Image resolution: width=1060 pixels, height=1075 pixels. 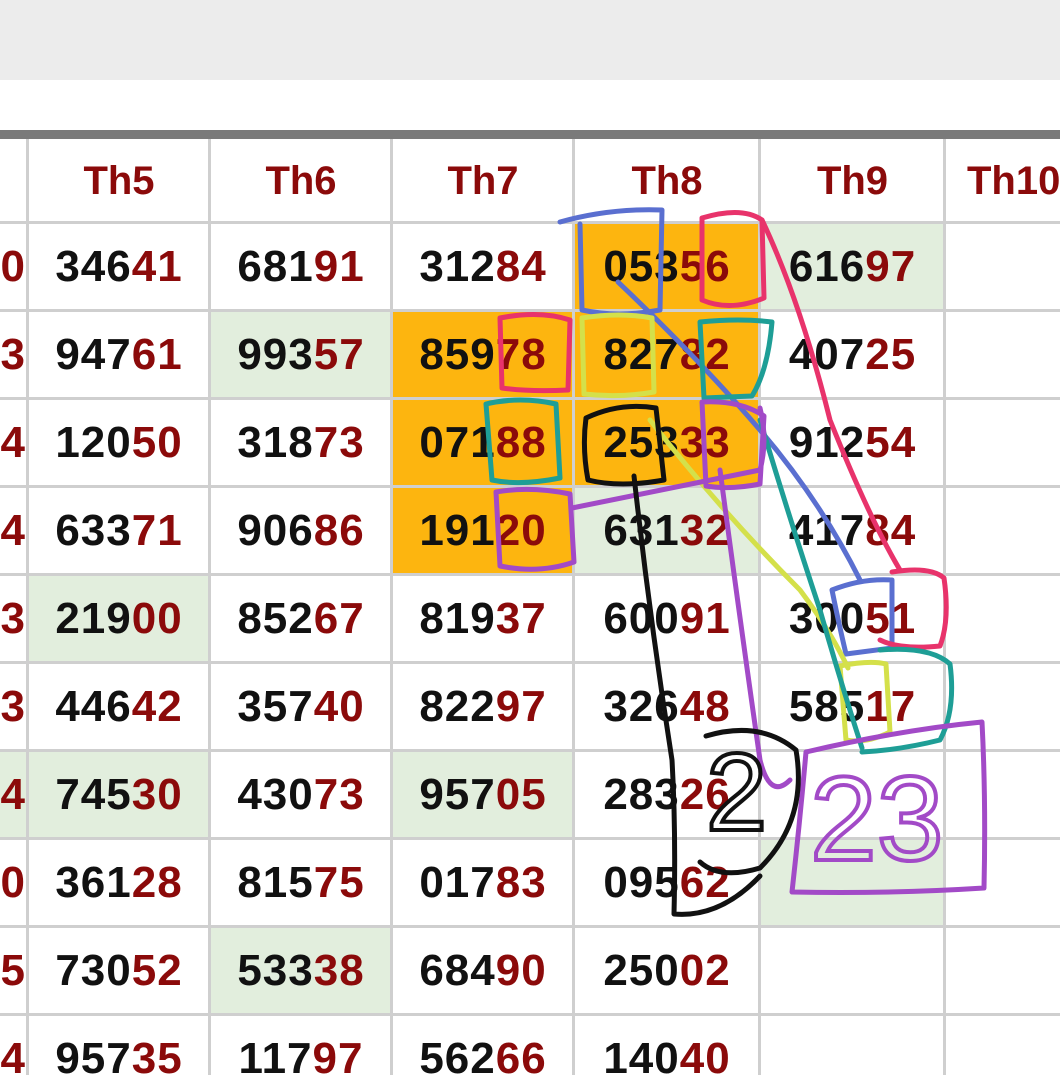 What do you see at coordinates (13, 970) in the screenshot?
I see `row-stub-value: 5` at bounding box center [13, 970].